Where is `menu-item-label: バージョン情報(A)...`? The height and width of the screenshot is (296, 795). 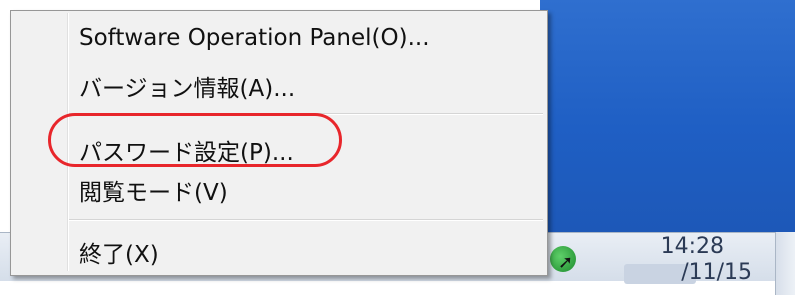
menu-item-label: バージョン情報(A)... is located at coordinates (187, 89).